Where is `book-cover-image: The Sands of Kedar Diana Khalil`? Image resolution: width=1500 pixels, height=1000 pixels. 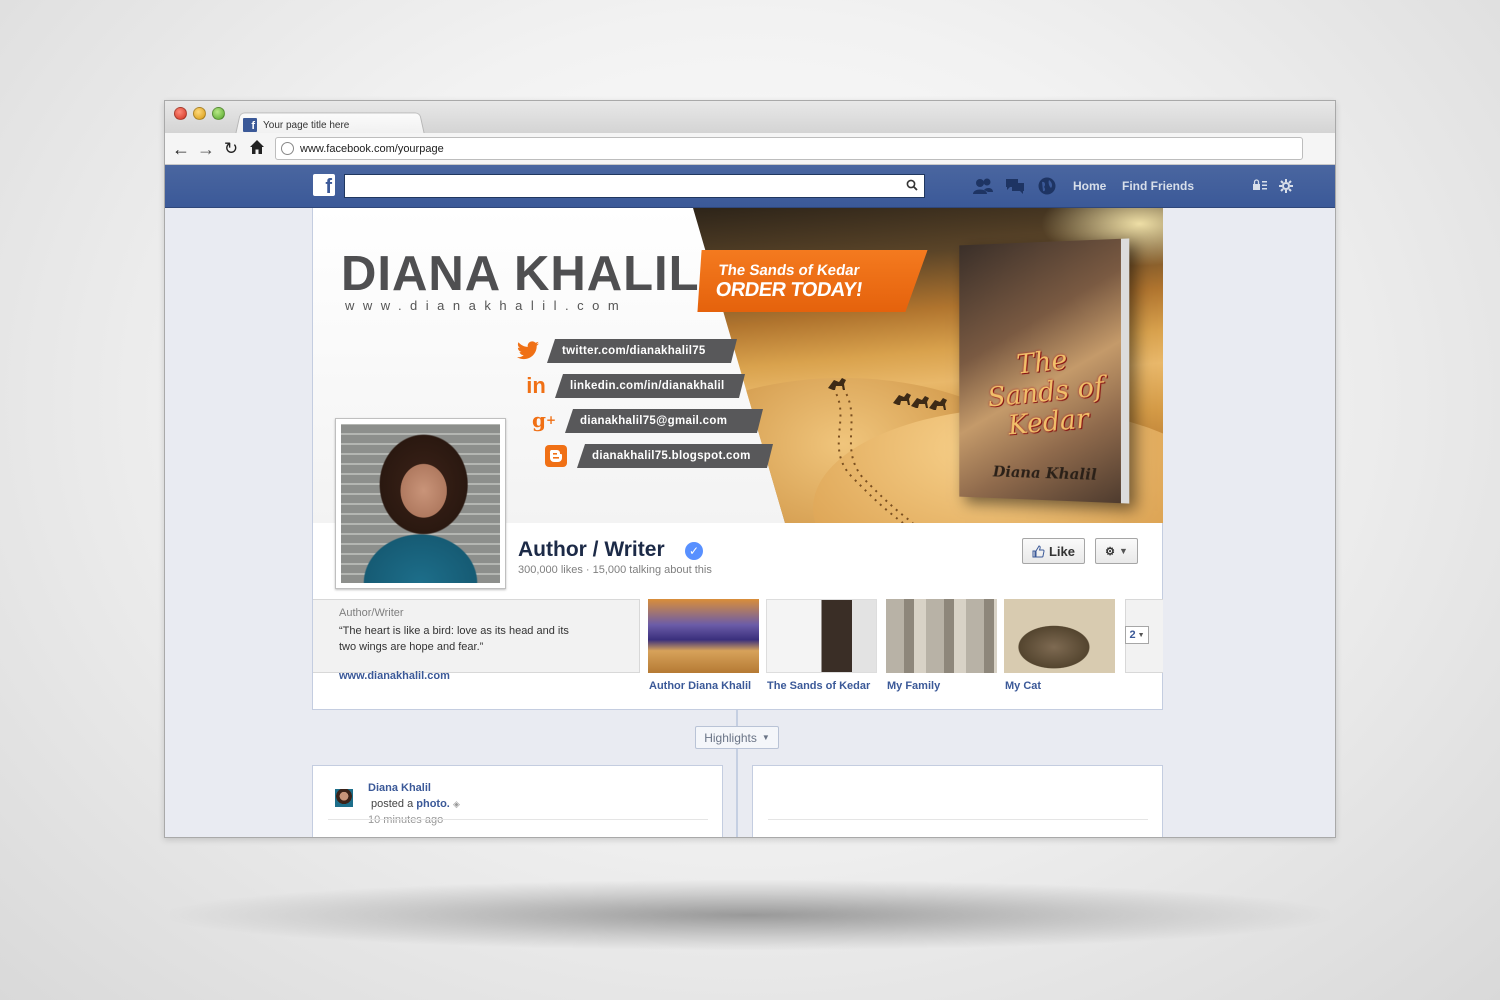
book-cover-image: The Sands of Kedar Diana Khalil is located at coordinates (1044, 371).